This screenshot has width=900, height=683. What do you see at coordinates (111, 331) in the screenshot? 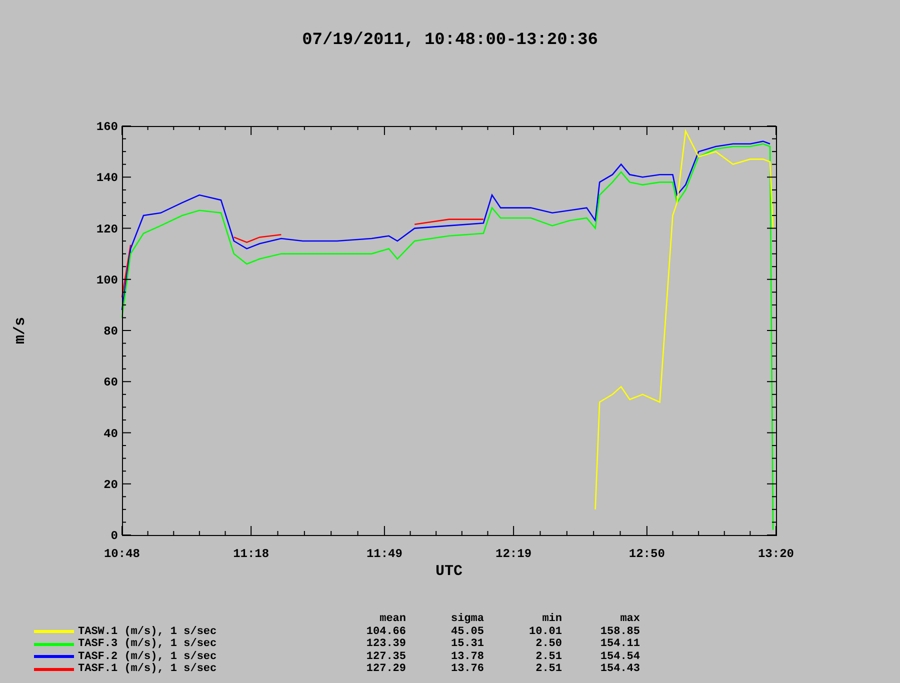
I see `y-tick-label: 80` at bounding box center [111, 331].